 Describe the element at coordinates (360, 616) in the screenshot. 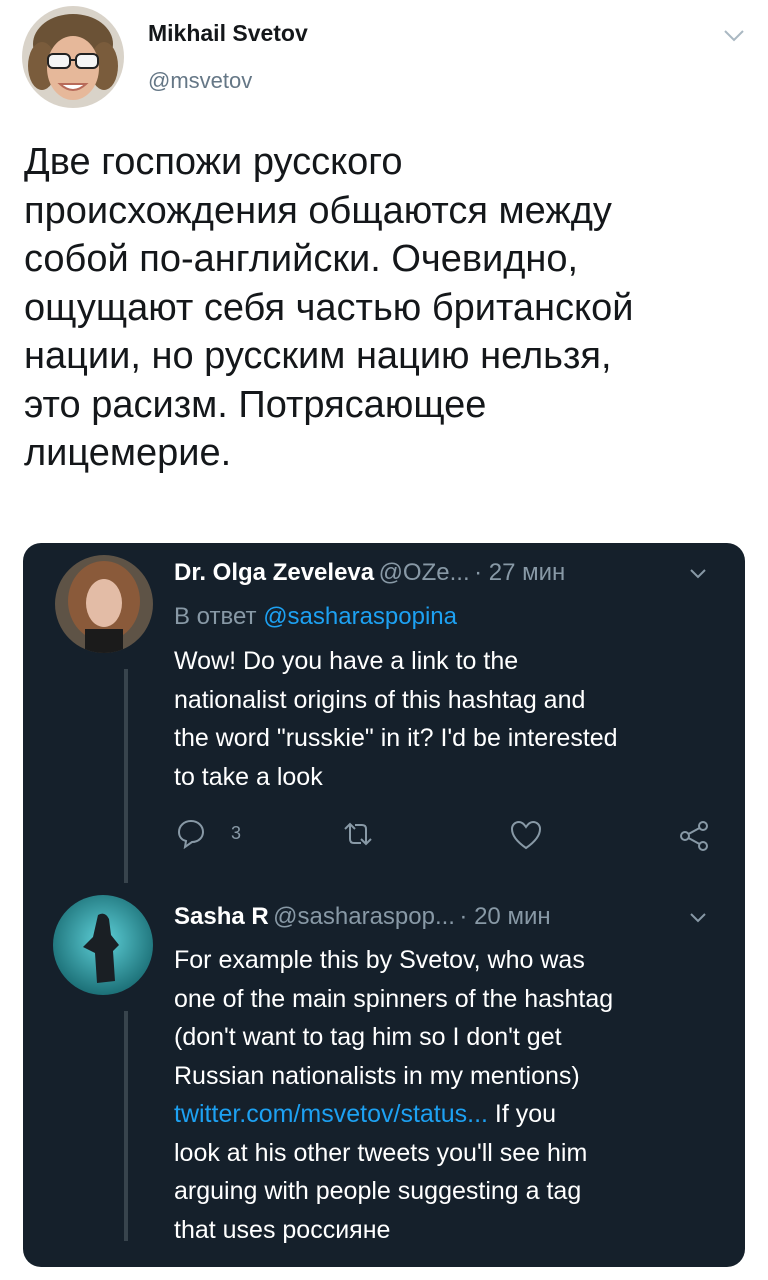

I see `reply-to-handle: @sasharaspopina` at that location.